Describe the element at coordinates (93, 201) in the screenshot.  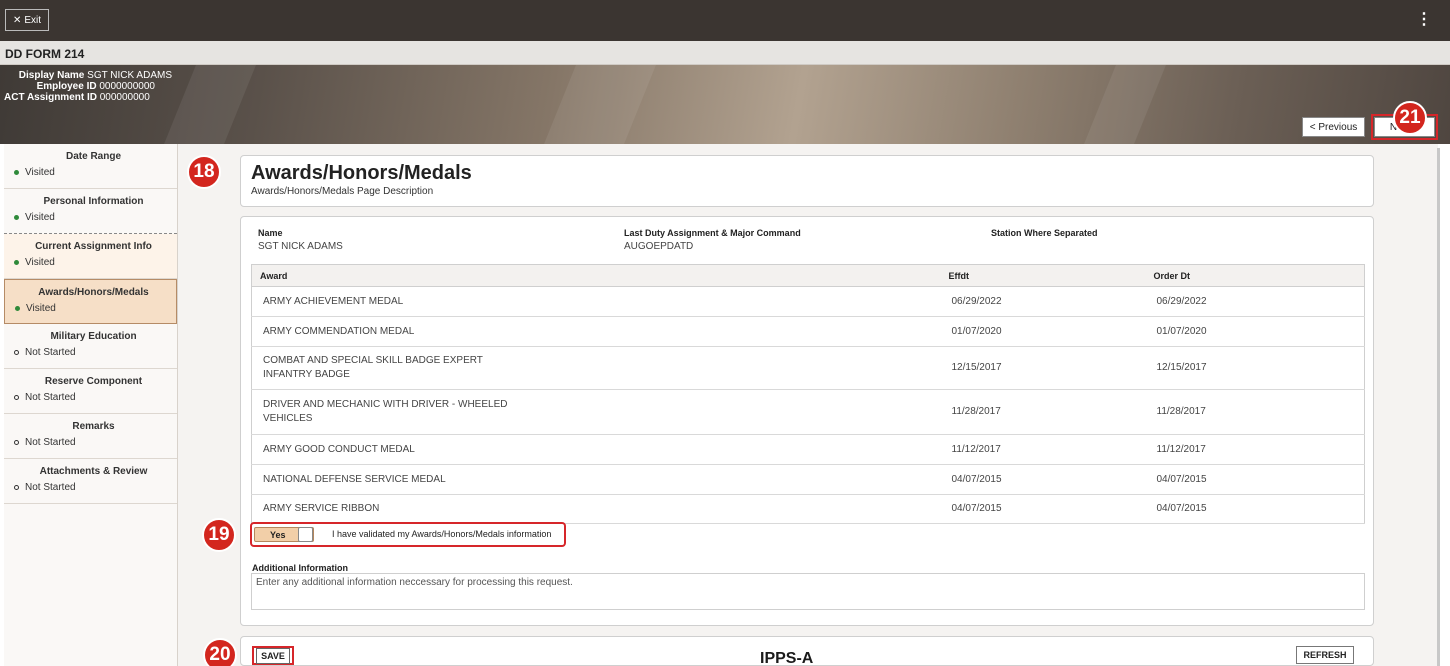
I see `sidebar-item-label: Personal Information` at that location.